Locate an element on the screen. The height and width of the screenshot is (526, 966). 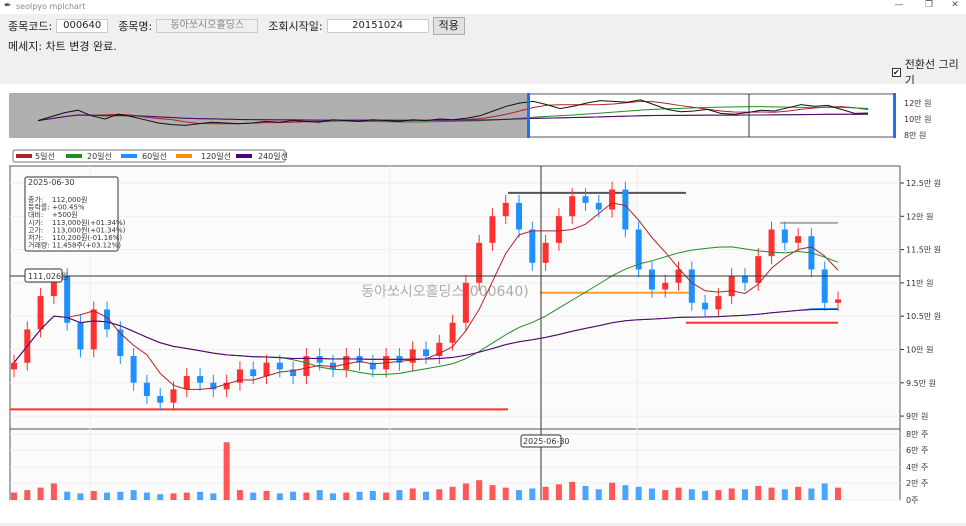
legend-label: 5일선 is located at coordinates (45, 156).